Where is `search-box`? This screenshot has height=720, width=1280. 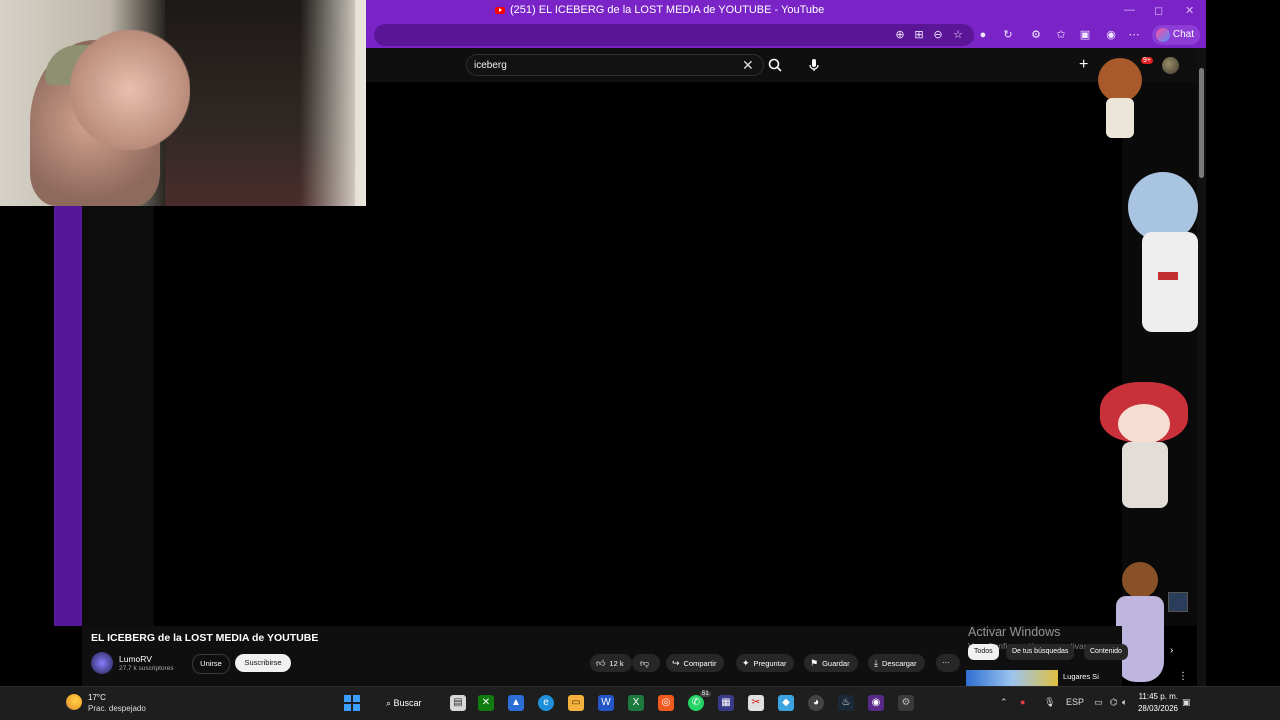
search-box is located at coordinates (615, 65).